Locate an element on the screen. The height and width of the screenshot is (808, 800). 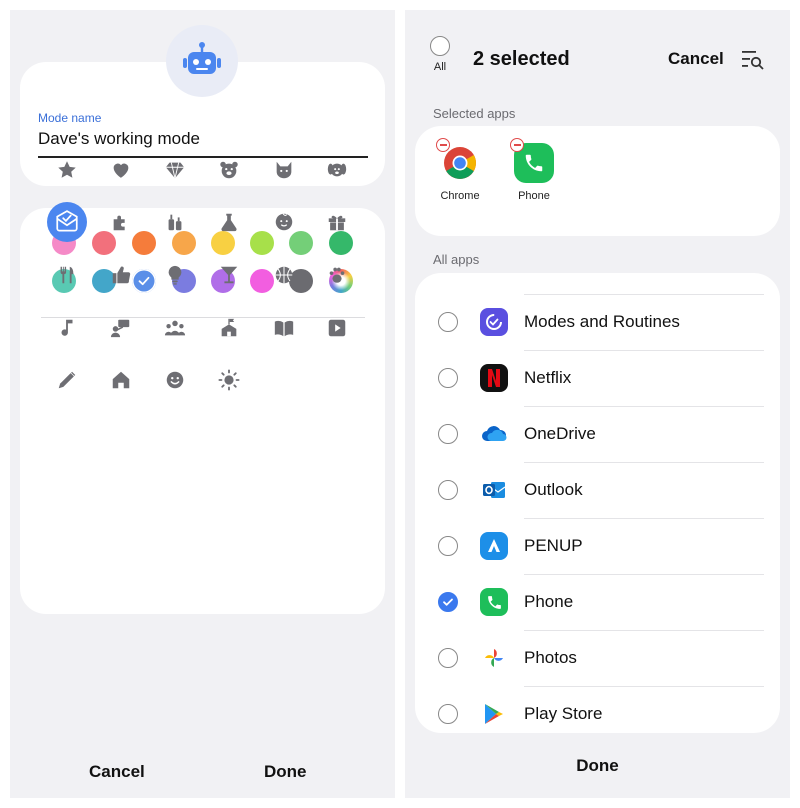
icon-option-sun is located at coordinates (229, 380).